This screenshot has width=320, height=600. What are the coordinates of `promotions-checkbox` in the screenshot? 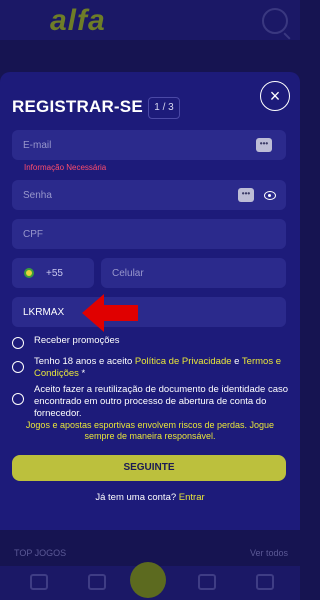 It's located at (18, 343).